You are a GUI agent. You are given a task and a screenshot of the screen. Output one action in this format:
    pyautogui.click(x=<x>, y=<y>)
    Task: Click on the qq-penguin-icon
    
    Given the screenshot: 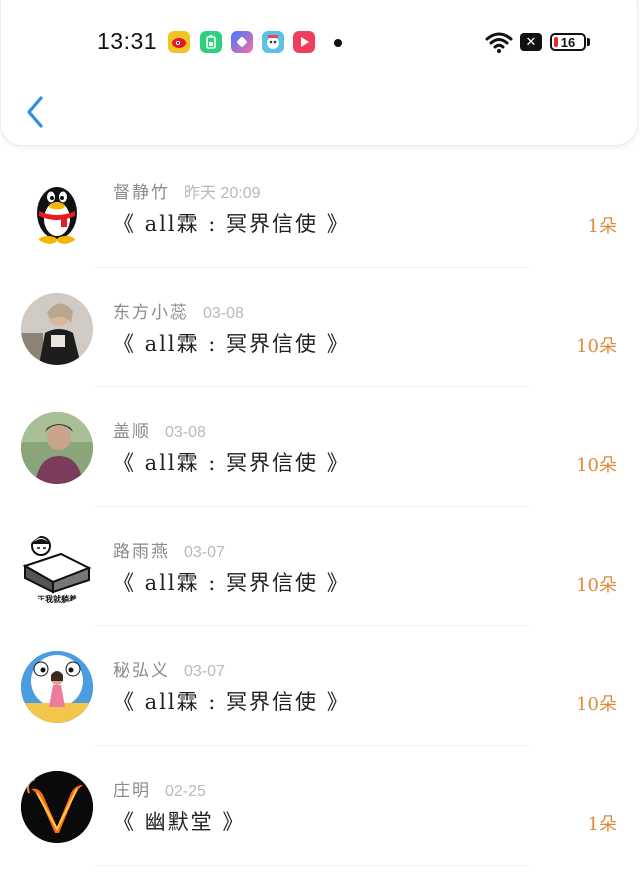 What is the action you would take?
    pyautogui.click(x=57, y=215)
    